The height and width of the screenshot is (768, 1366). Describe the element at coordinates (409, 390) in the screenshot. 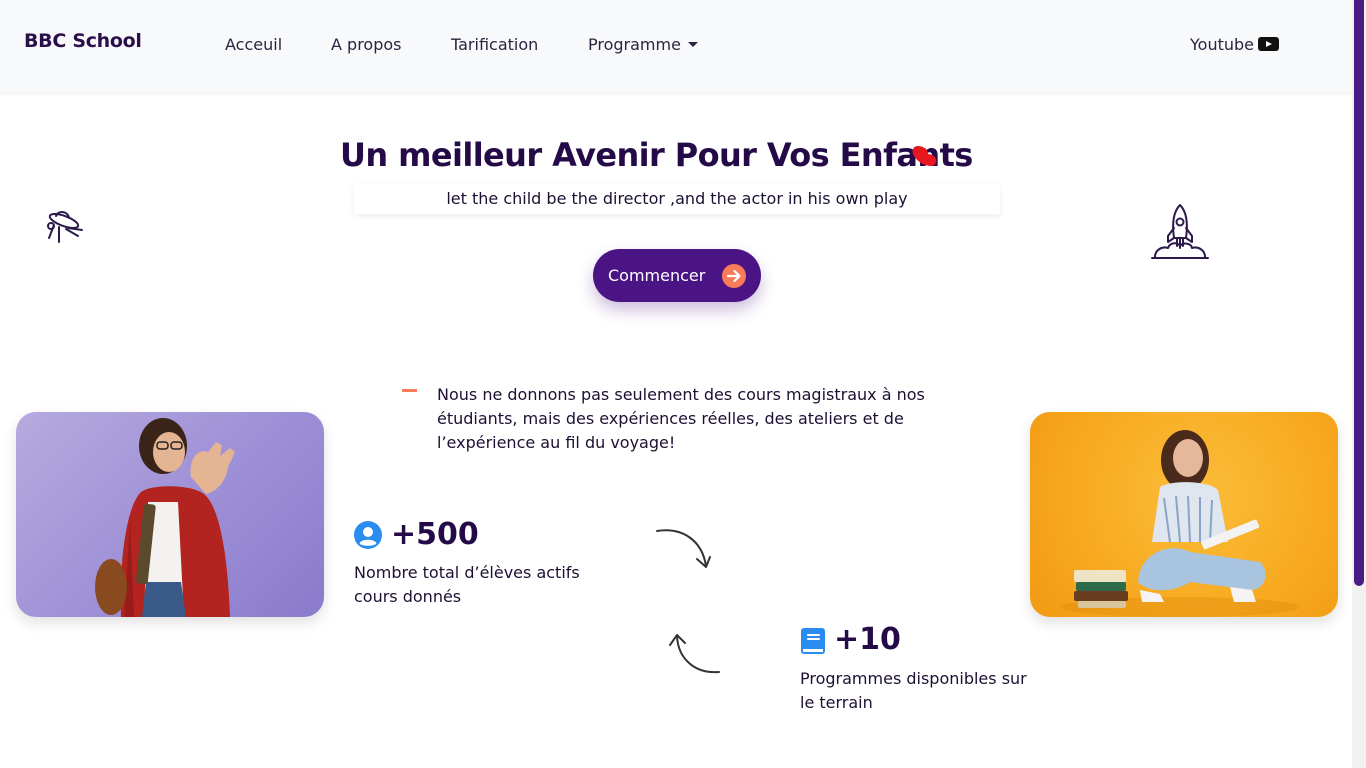

I see `accent-dash` at that location.